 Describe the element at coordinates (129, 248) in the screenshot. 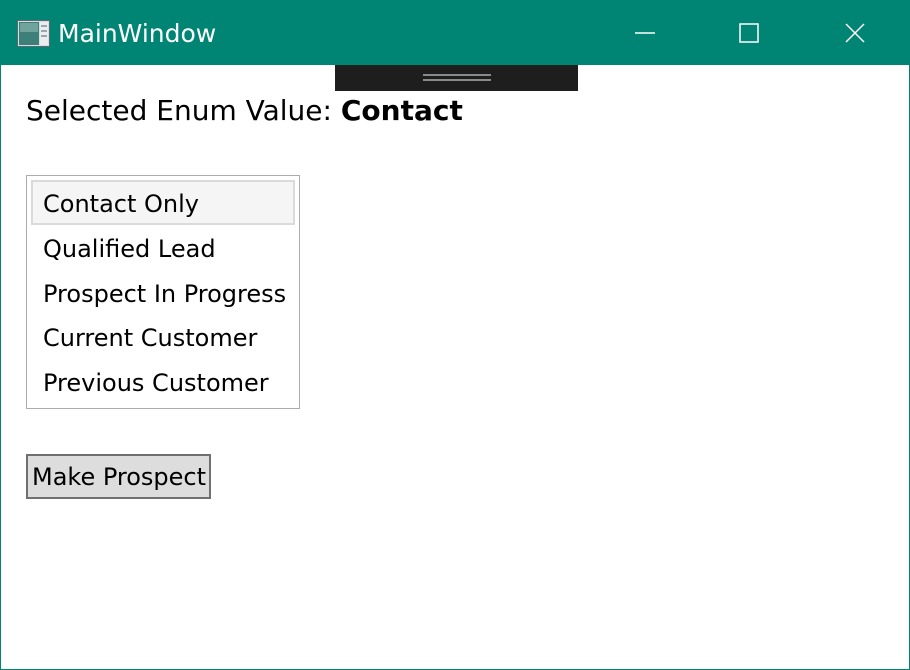

I see `list-item-label: Qualified Lead` at that location.